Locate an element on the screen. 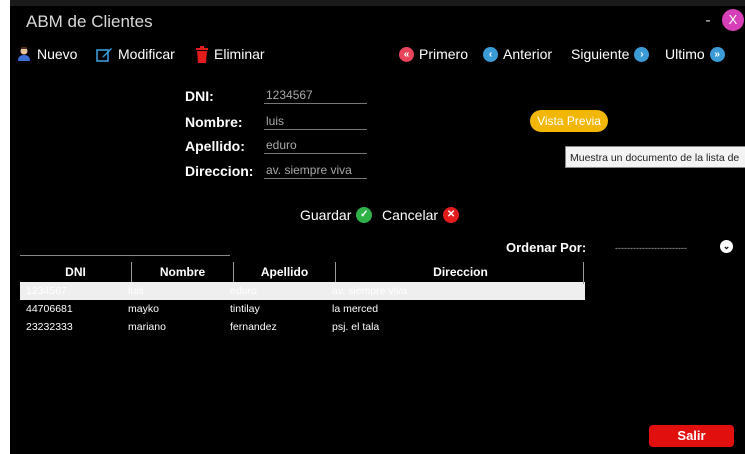 The image size is (745, 454). column-header-apellido: Apellido is located at coordinates (285, 272).